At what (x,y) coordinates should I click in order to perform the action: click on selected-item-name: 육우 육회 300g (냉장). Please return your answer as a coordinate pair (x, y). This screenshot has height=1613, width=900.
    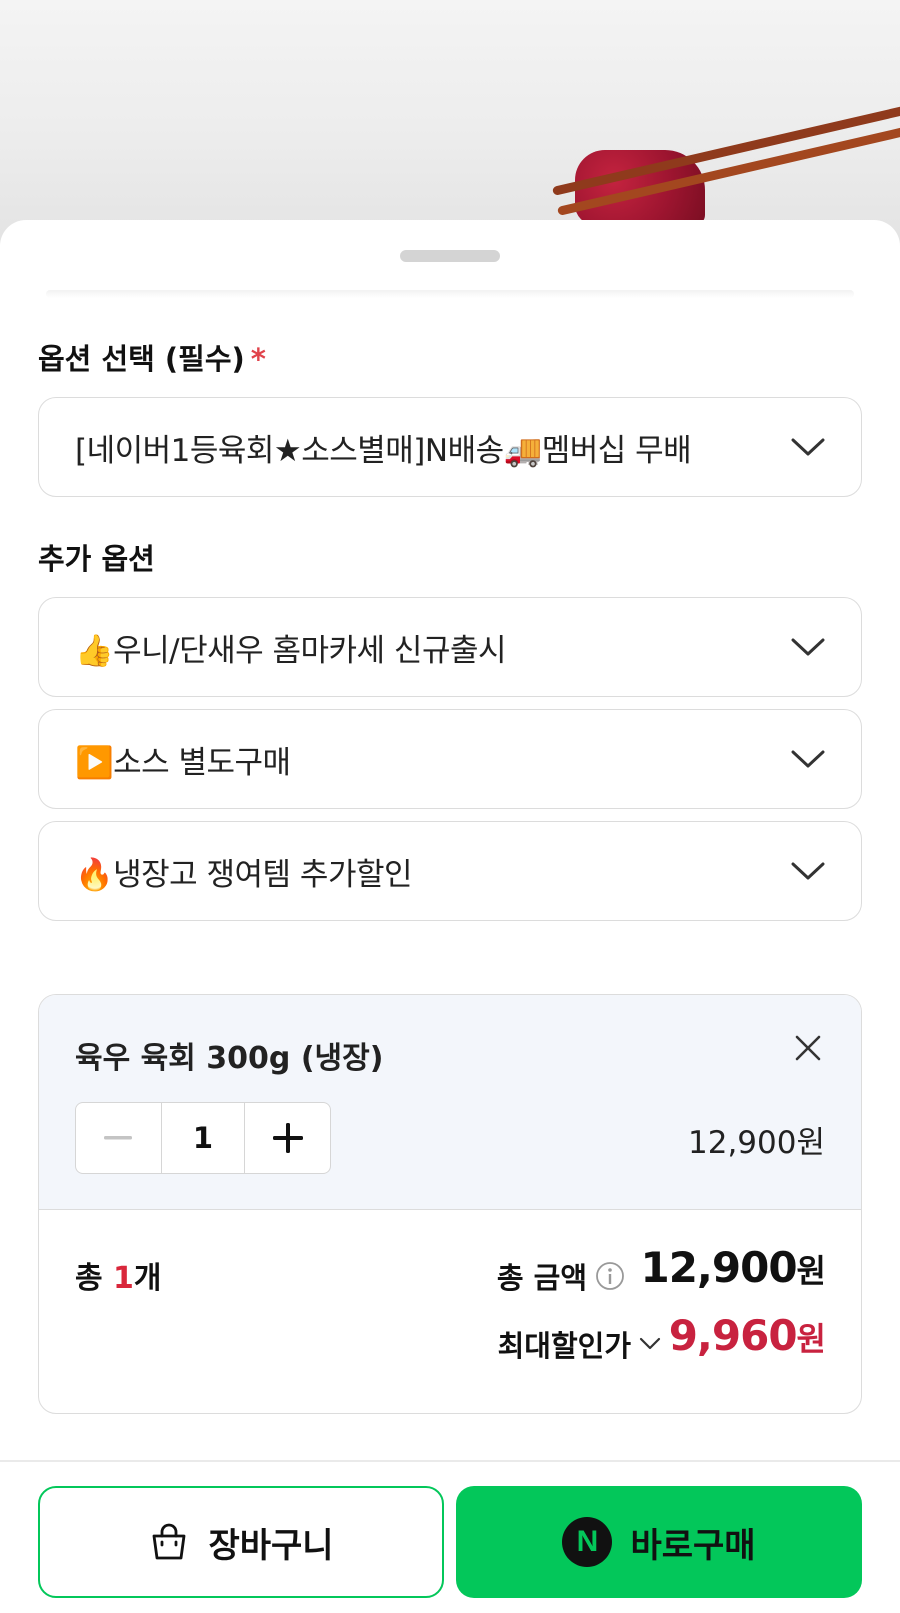
    Looking at the image, I should click on (229, 1058).